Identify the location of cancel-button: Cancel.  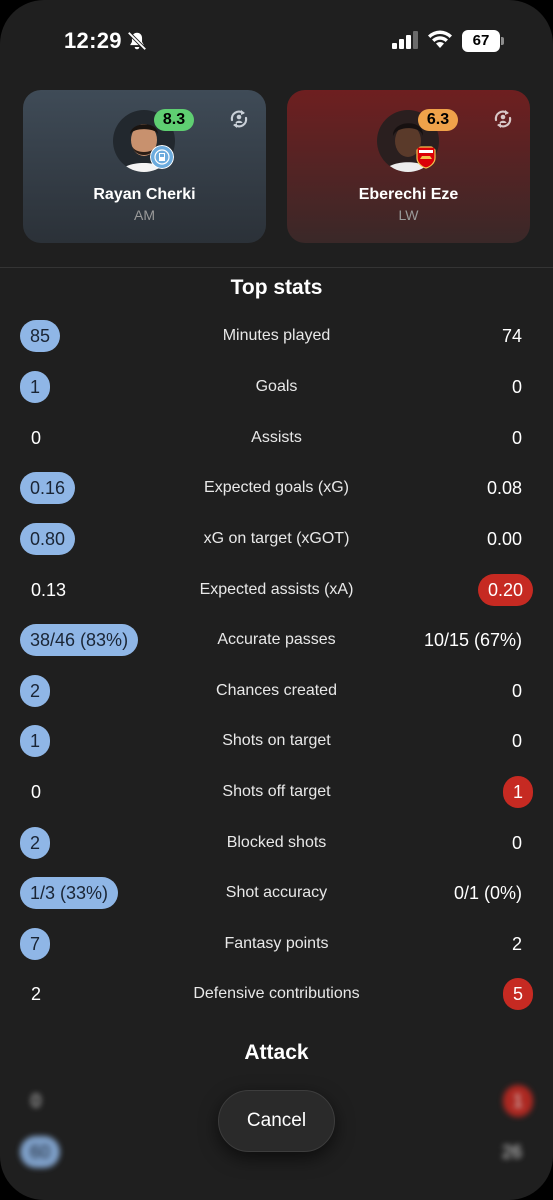
(276, 1121).